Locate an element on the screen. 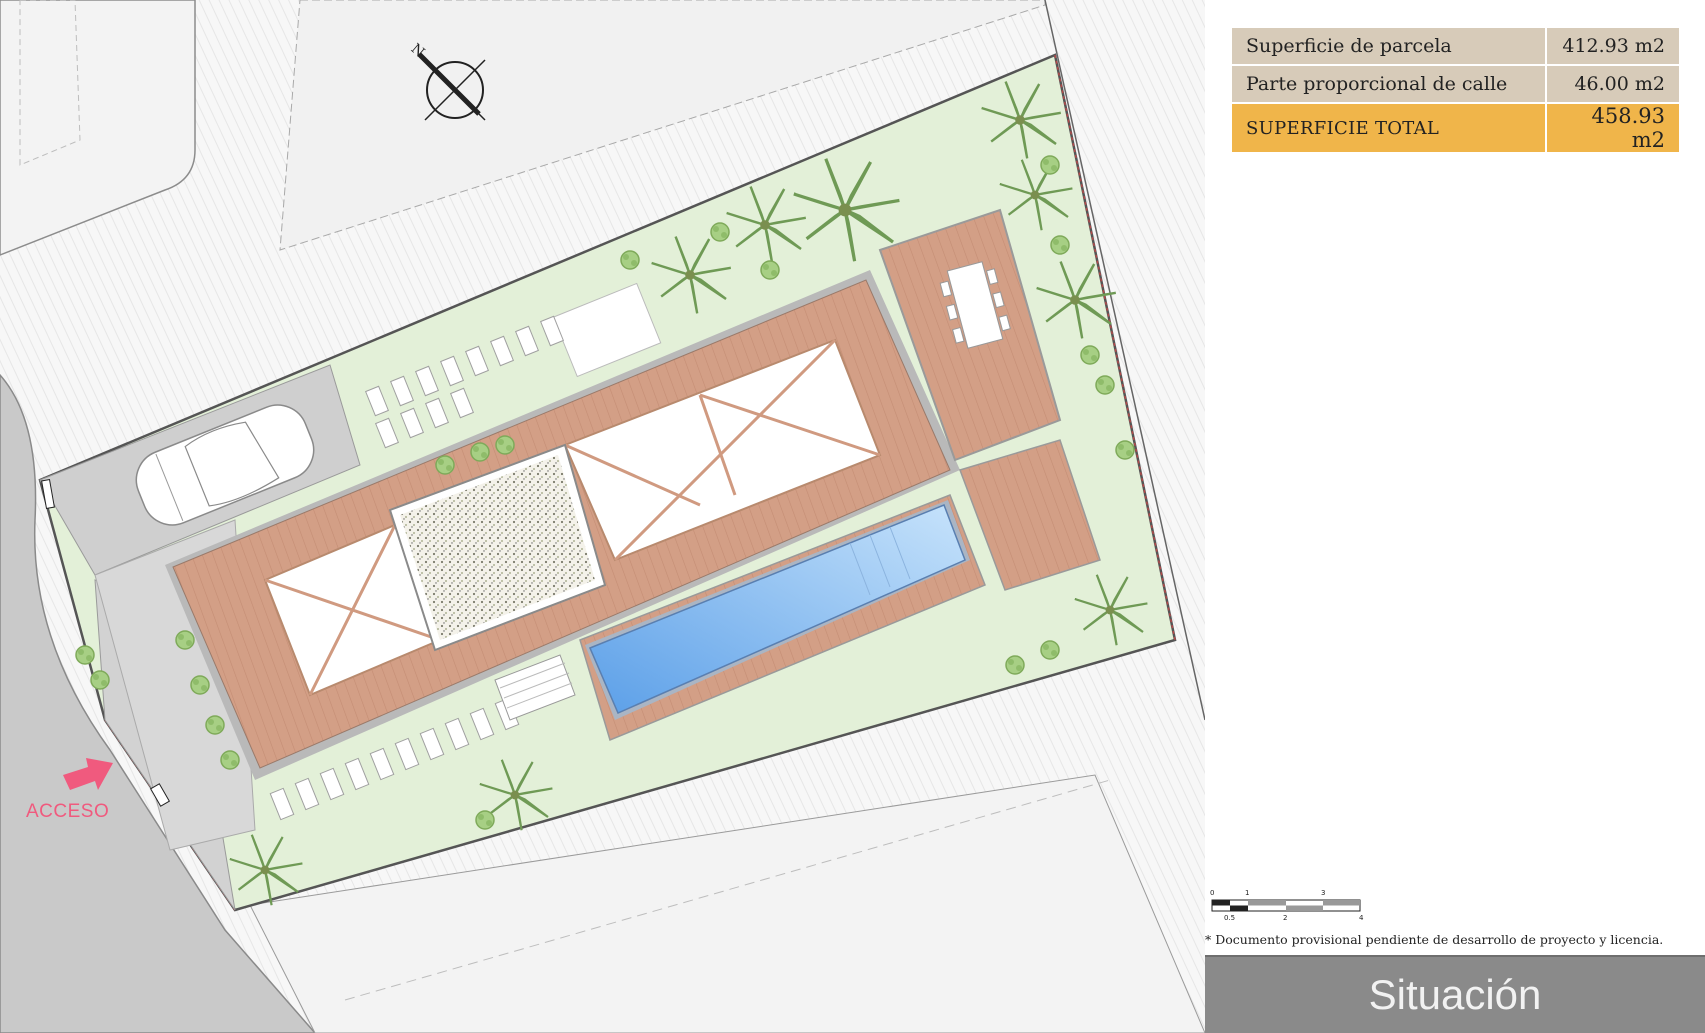 The image size is (1705, 1033). area-value: 412.93 m2 is located at coordinates (1613, 46).